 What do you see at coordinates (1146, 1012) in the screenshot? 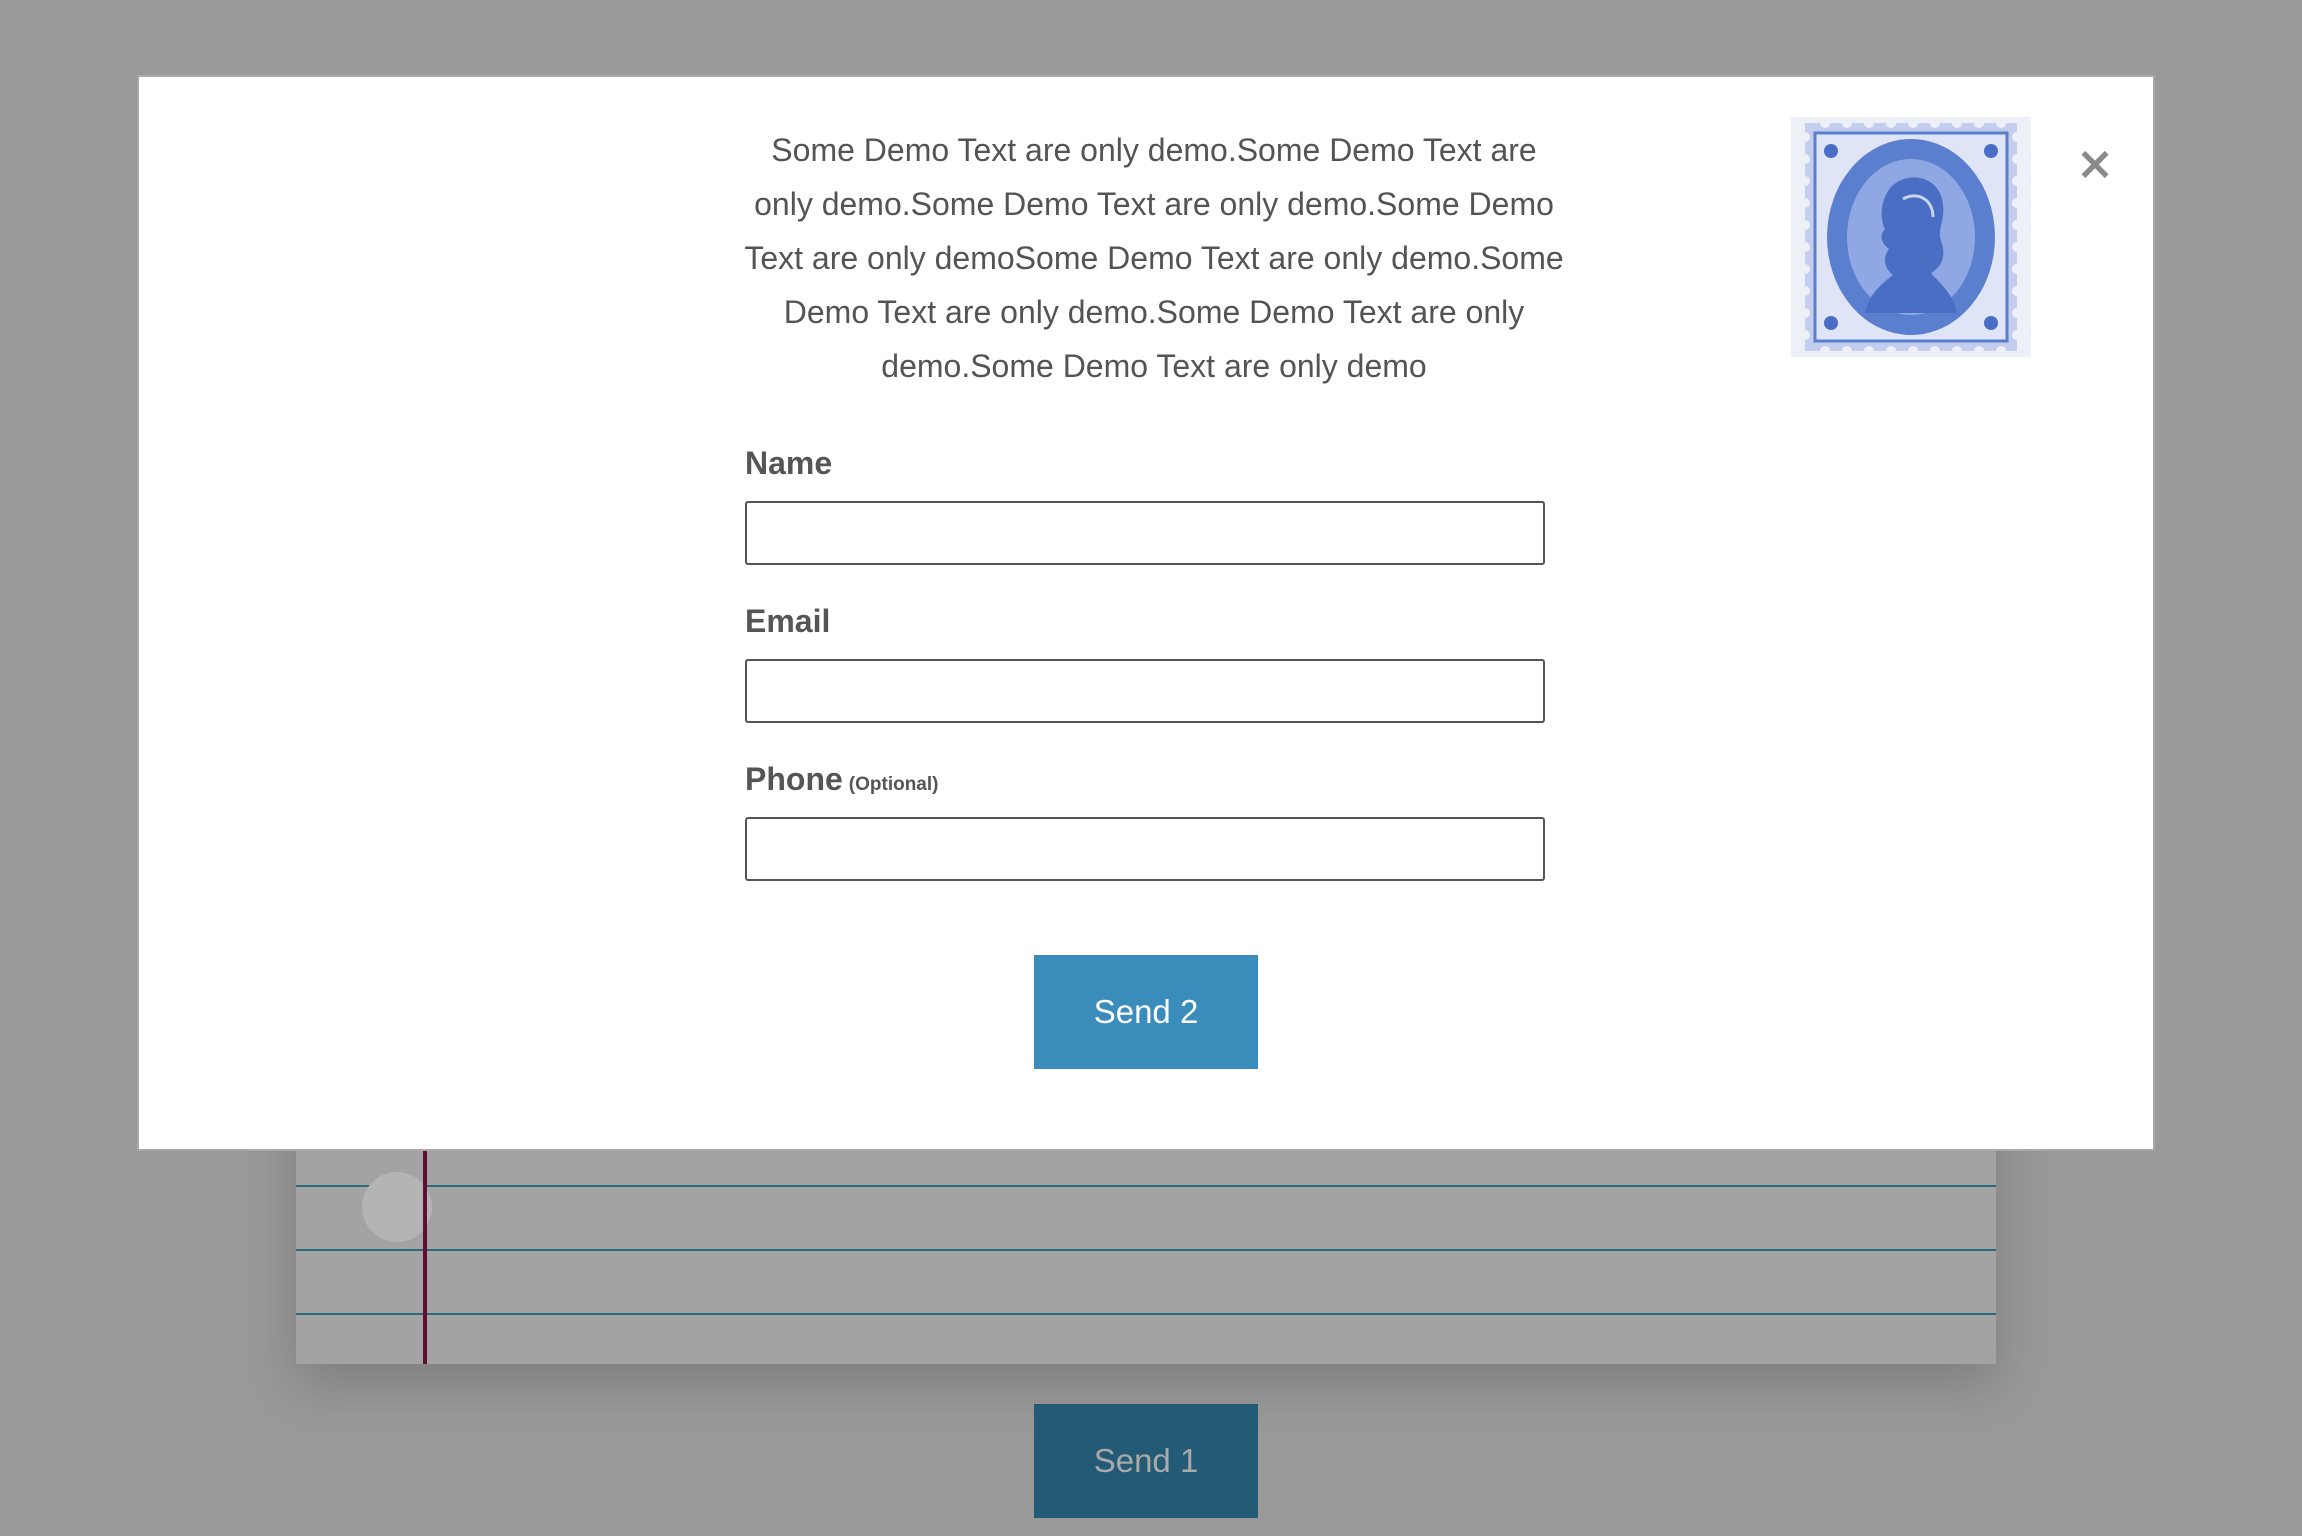
I see `send-button: Send 2` at bounding box center [1146, 1012].